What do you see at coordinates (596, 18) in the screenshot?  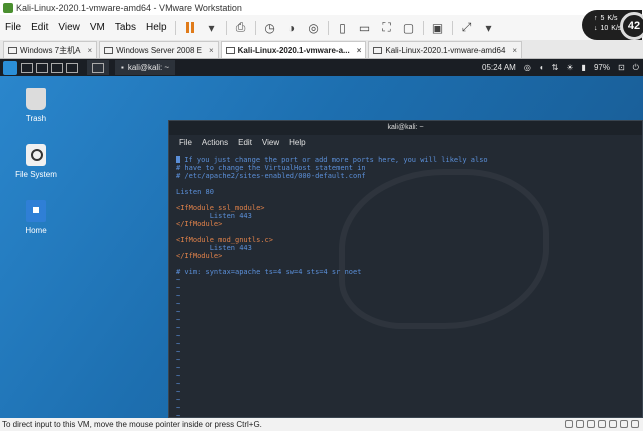 I see `upload-arrow-icon: ↑` at bounding box center [596, 18].